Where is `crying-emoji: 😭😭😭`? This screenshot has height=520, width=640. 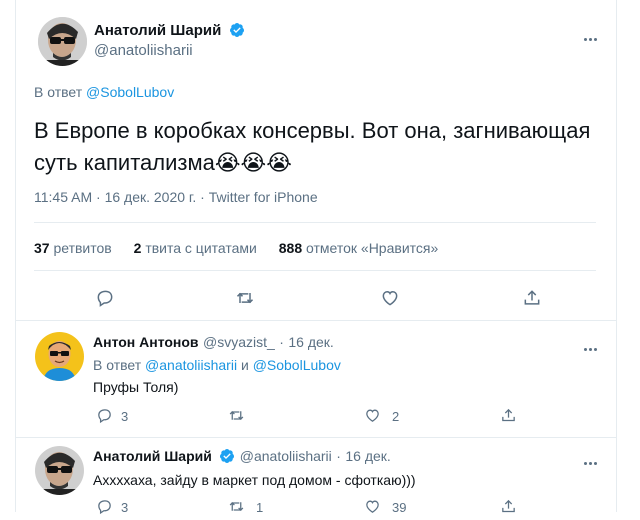
crying-emoji: 😭😭😭 is located at coordinates (253, 162).